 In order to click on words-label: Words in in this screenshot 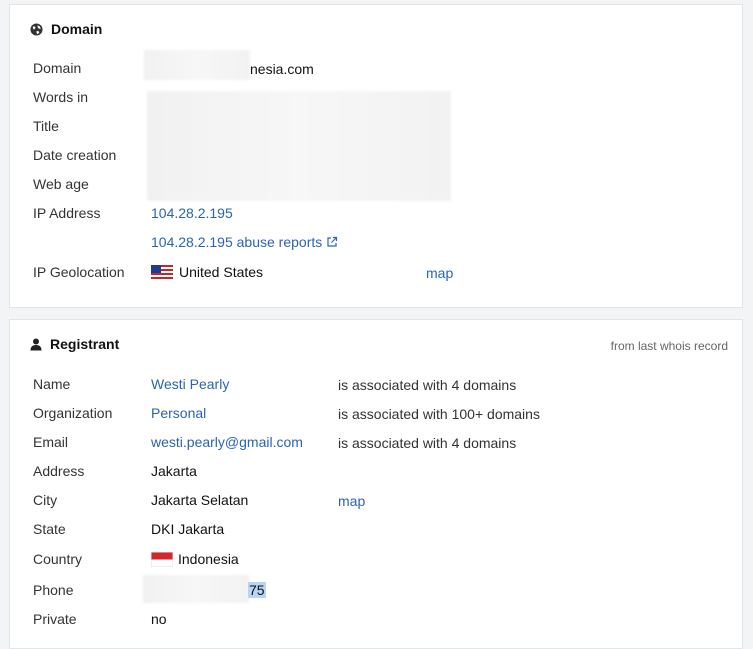, I will do `click(60, 97)`.